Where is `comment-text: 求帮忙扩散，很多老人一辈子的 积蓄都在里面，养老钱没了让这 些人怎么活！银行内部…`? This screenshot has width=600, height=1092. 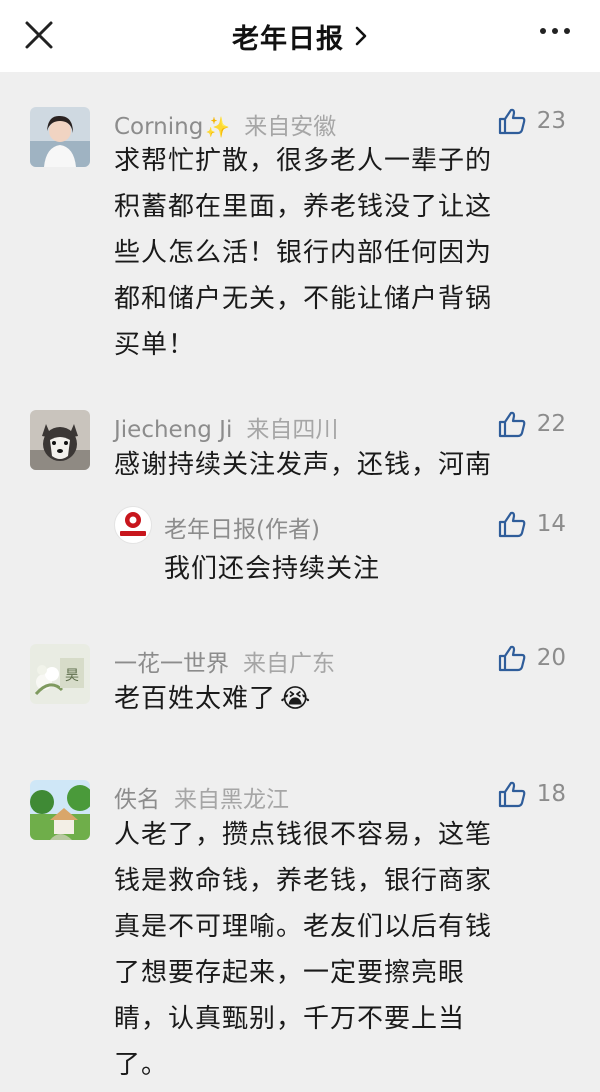 comment-text: 求帮忙扩散，很多老人一辈子的 积蓄都在里面，养老钱没了让这 些人怎么活！银行内部… is located at coordinates (303, 253).